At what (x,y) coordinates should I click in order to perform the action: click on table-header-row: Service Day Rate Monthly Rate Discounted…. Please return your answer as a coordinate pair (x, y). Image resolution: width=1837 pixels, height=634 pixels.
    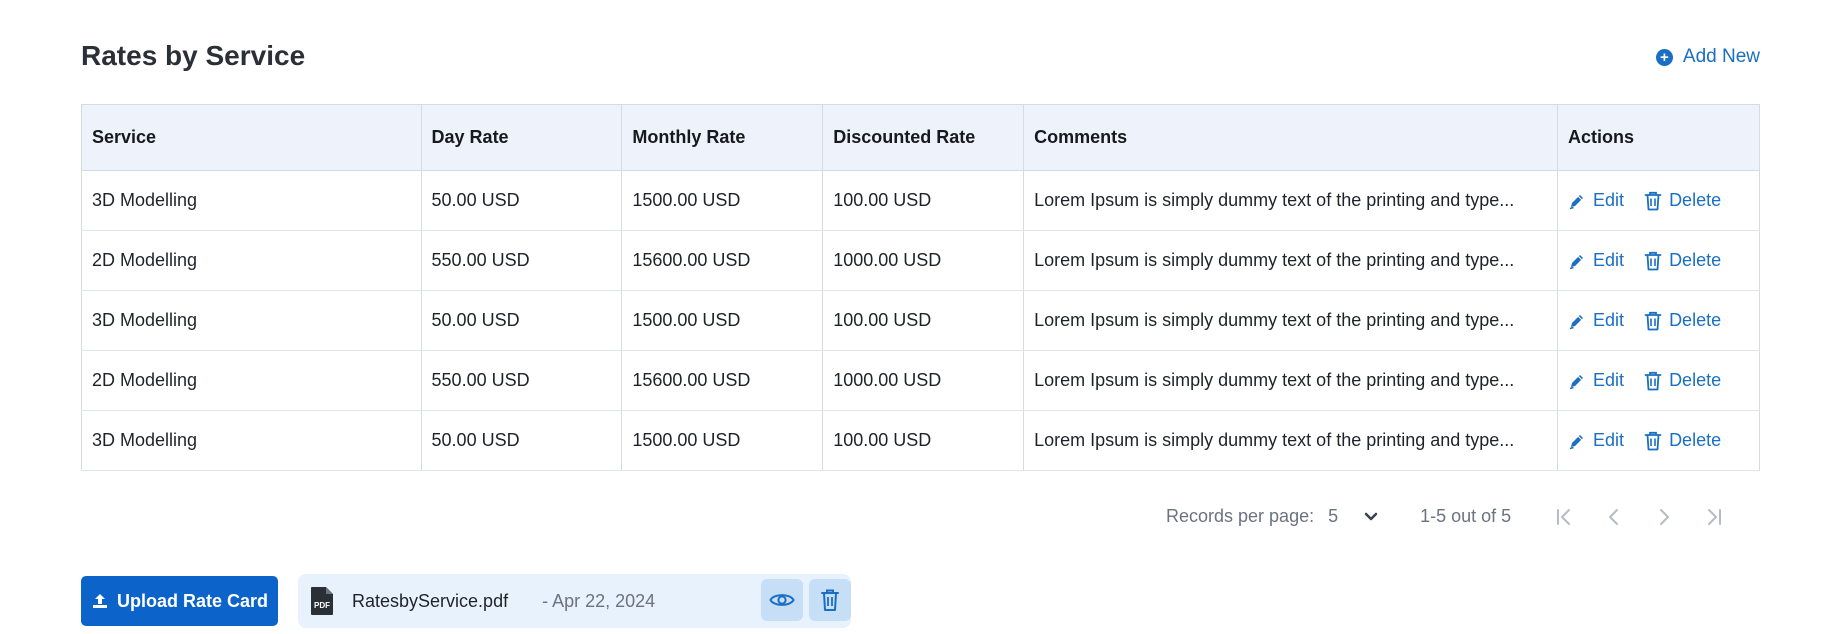
    Looking at the image, I should click on (920, 137).